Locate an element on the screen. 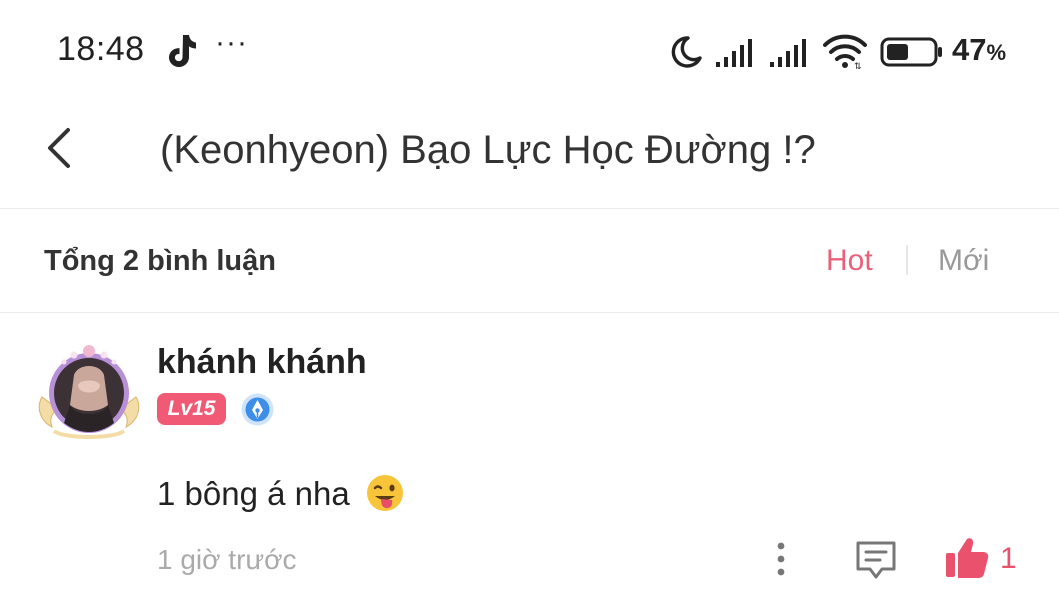 The width and height of the screenshot is (1059, 600). comment-body: 1 bông á nha is located at coordinates (281, 493).